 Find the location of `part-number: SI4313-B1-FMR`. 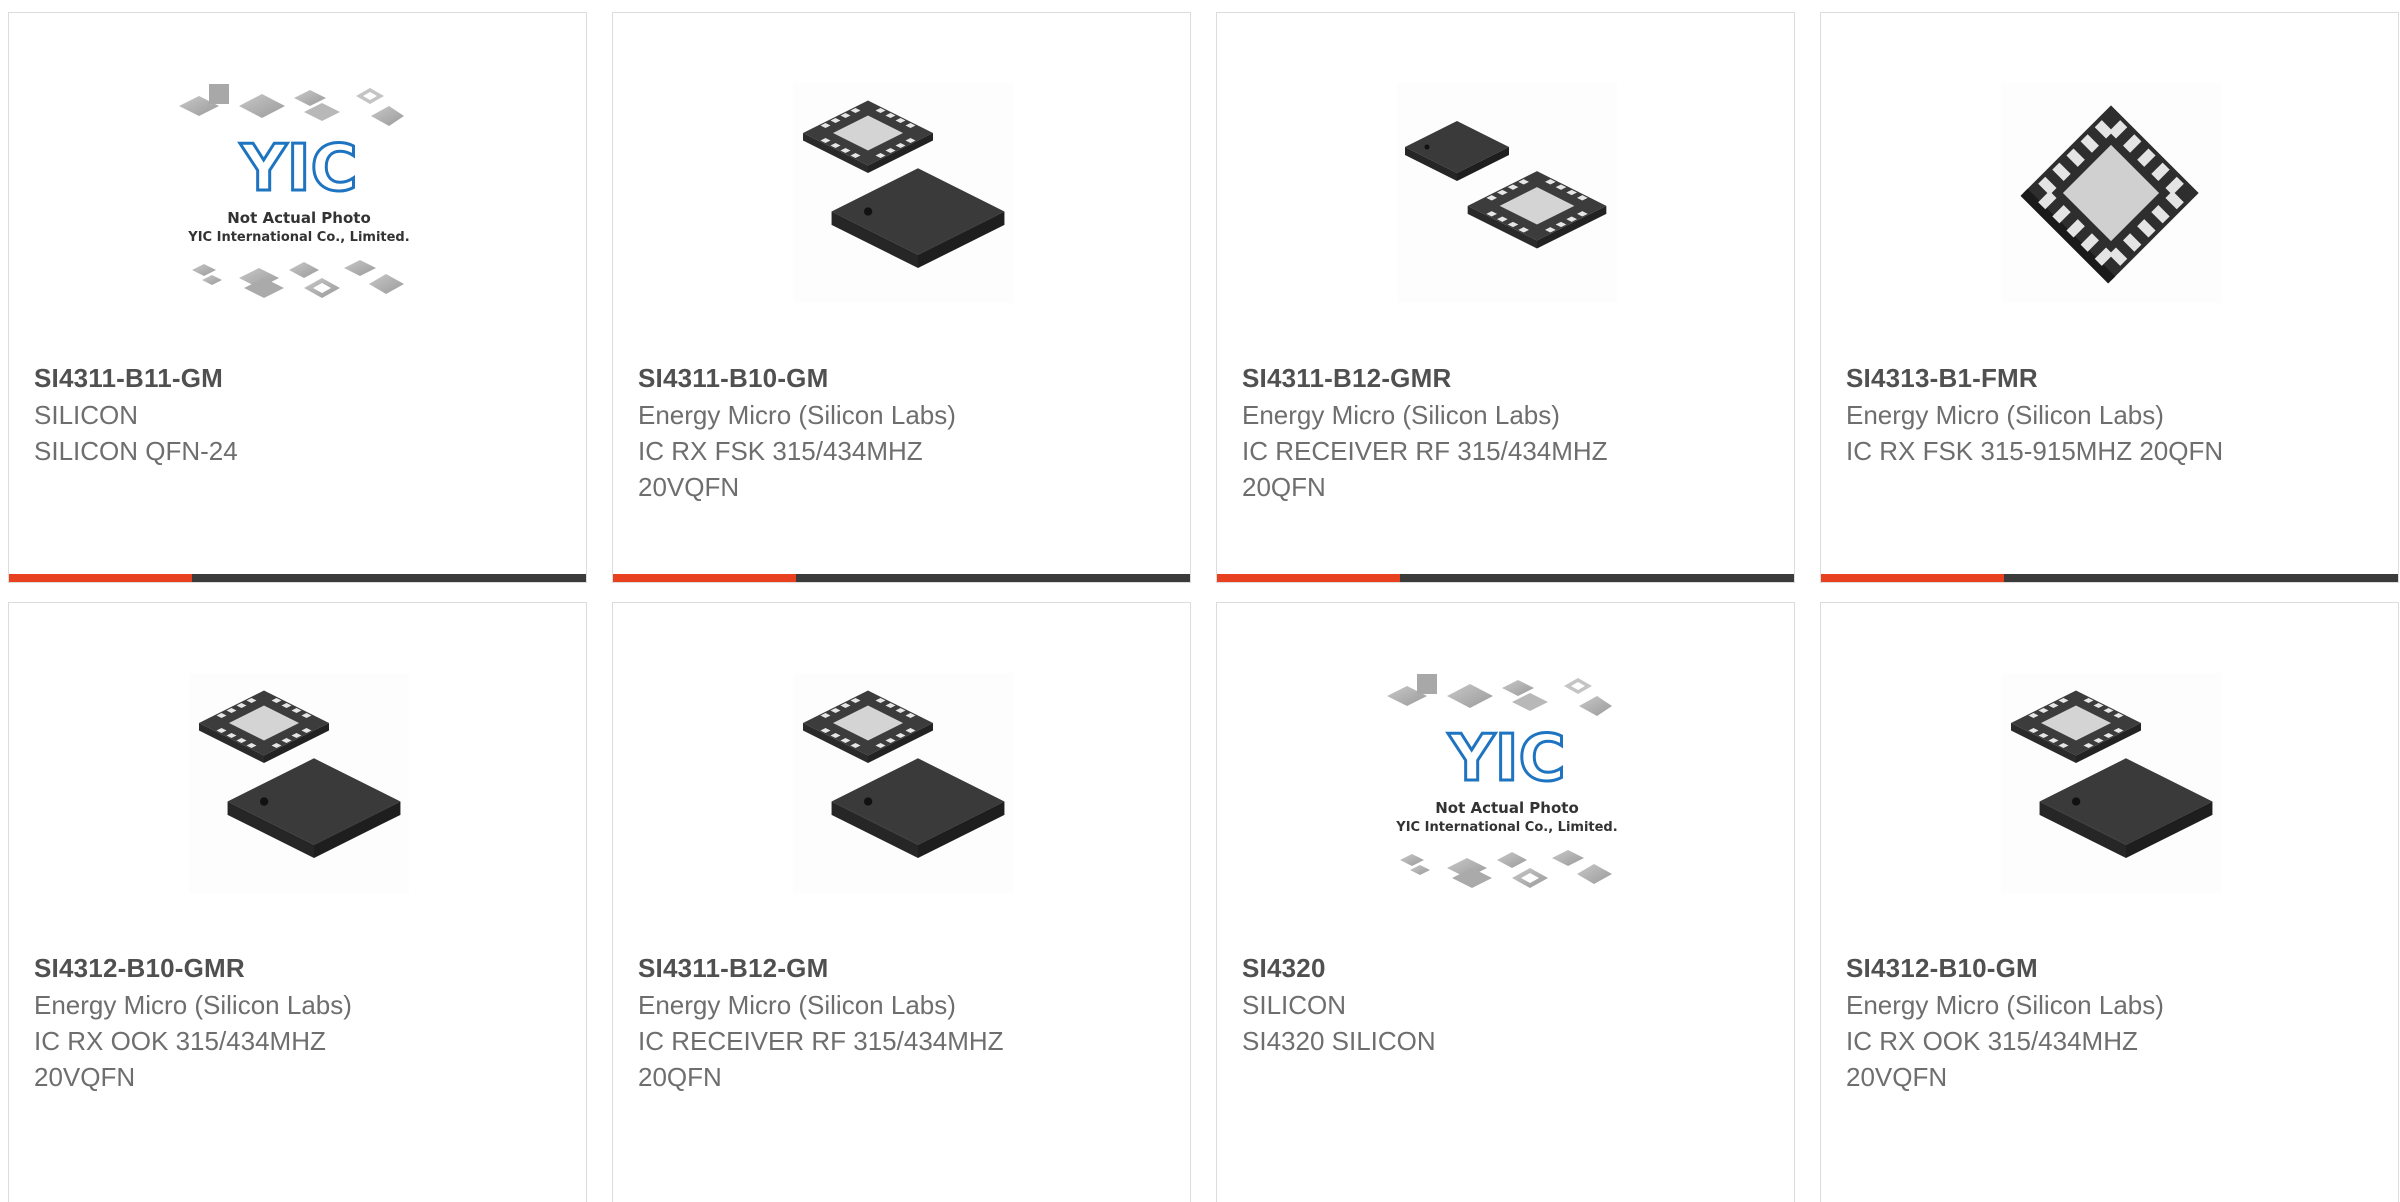

part-number: SI4313-B1-FMR is located at coordinates (2112, 378).